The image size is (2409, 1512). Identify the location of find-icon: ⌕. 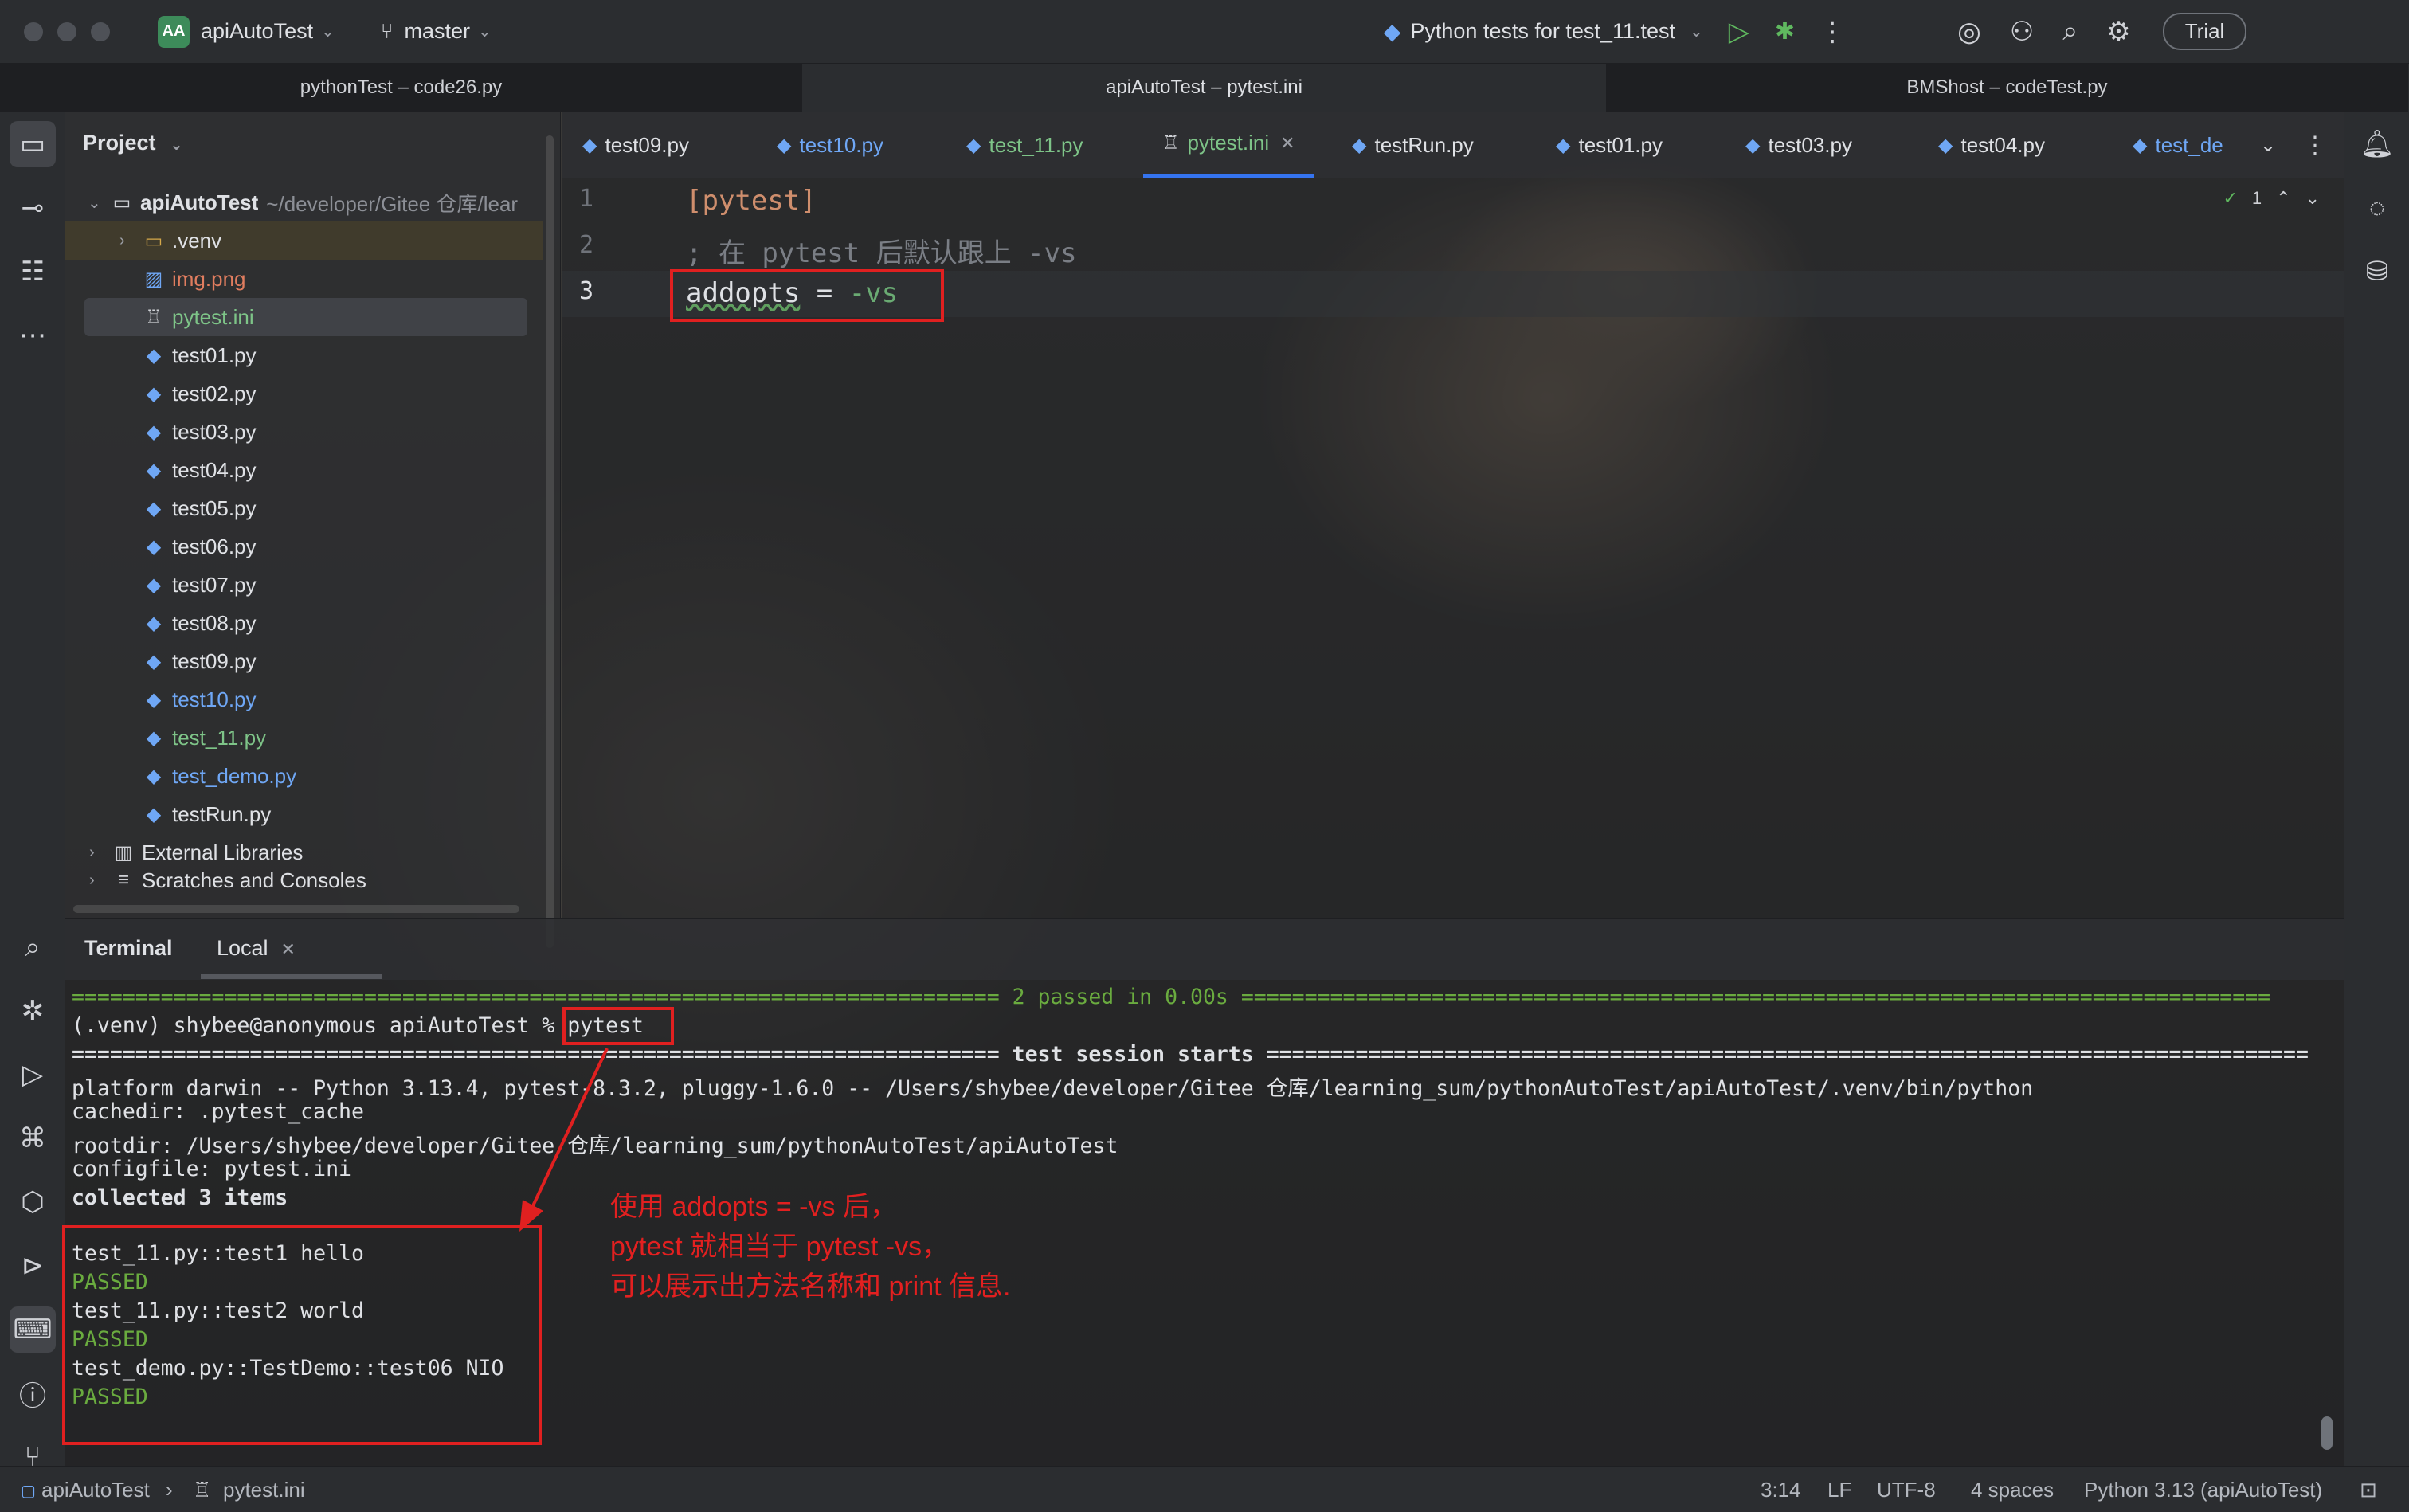
(33, 947).